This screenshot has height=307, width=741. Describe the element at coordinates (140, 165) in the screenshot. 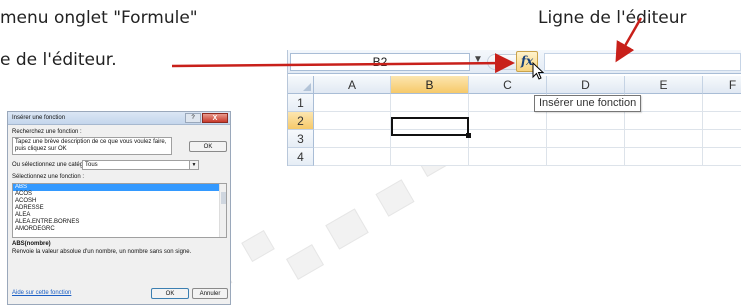

I see `category-select: Tous ▼` at that location.